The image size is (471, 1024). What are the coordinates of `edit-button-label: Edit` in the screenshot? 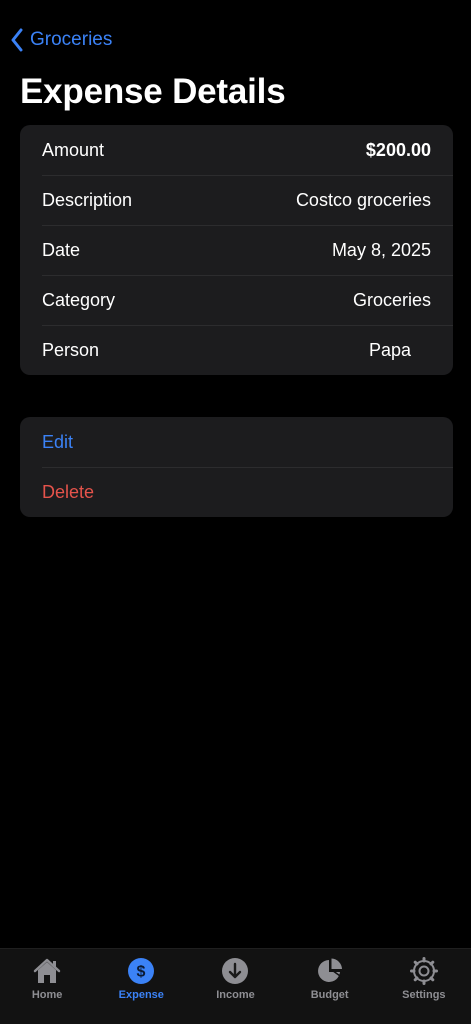 It's located at (58, 441).